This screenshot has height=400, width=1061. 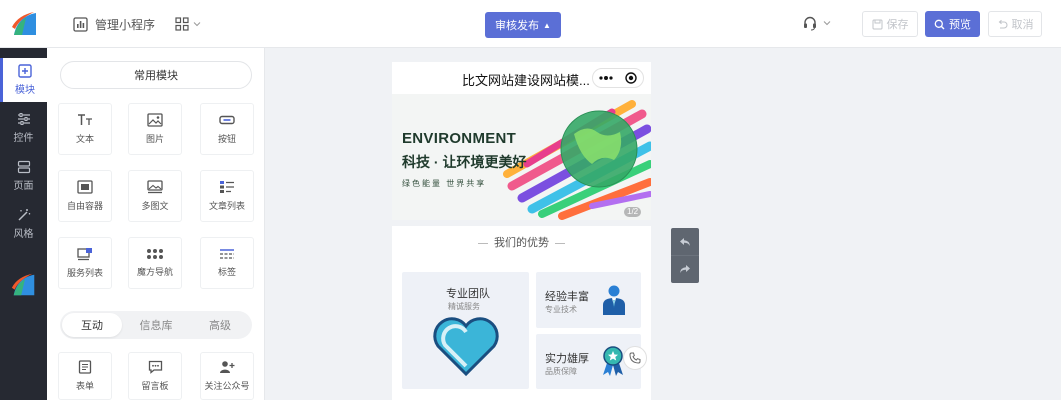 I want to click on businessman-icon, so click(x=614, y=300).